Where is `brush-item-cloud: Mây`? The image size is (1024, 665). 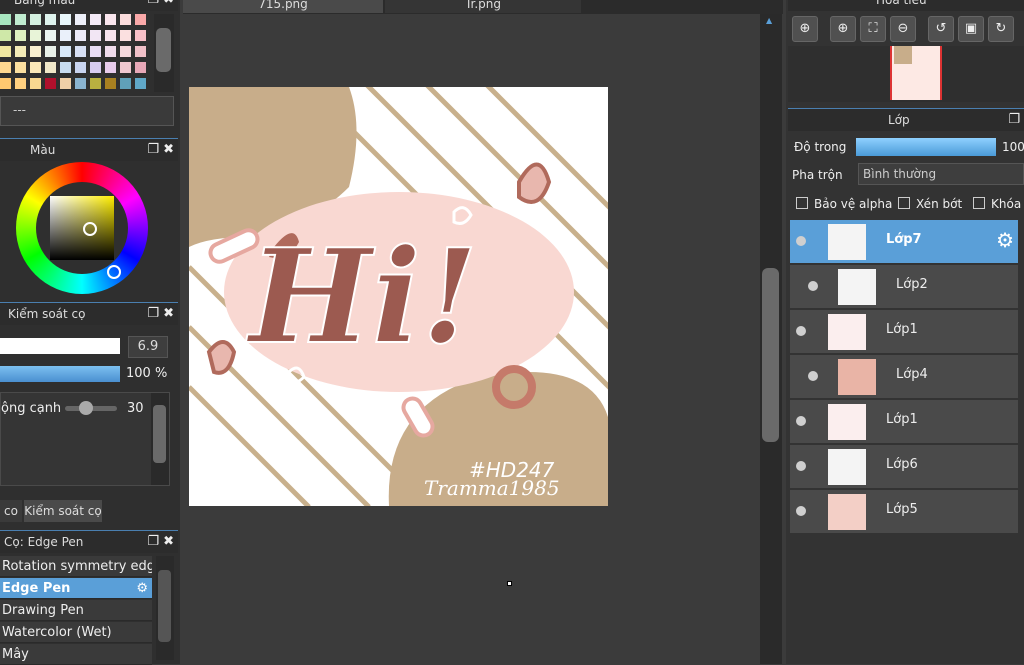
brush-item-cloud: Mây is located at coordinates (76, 654).